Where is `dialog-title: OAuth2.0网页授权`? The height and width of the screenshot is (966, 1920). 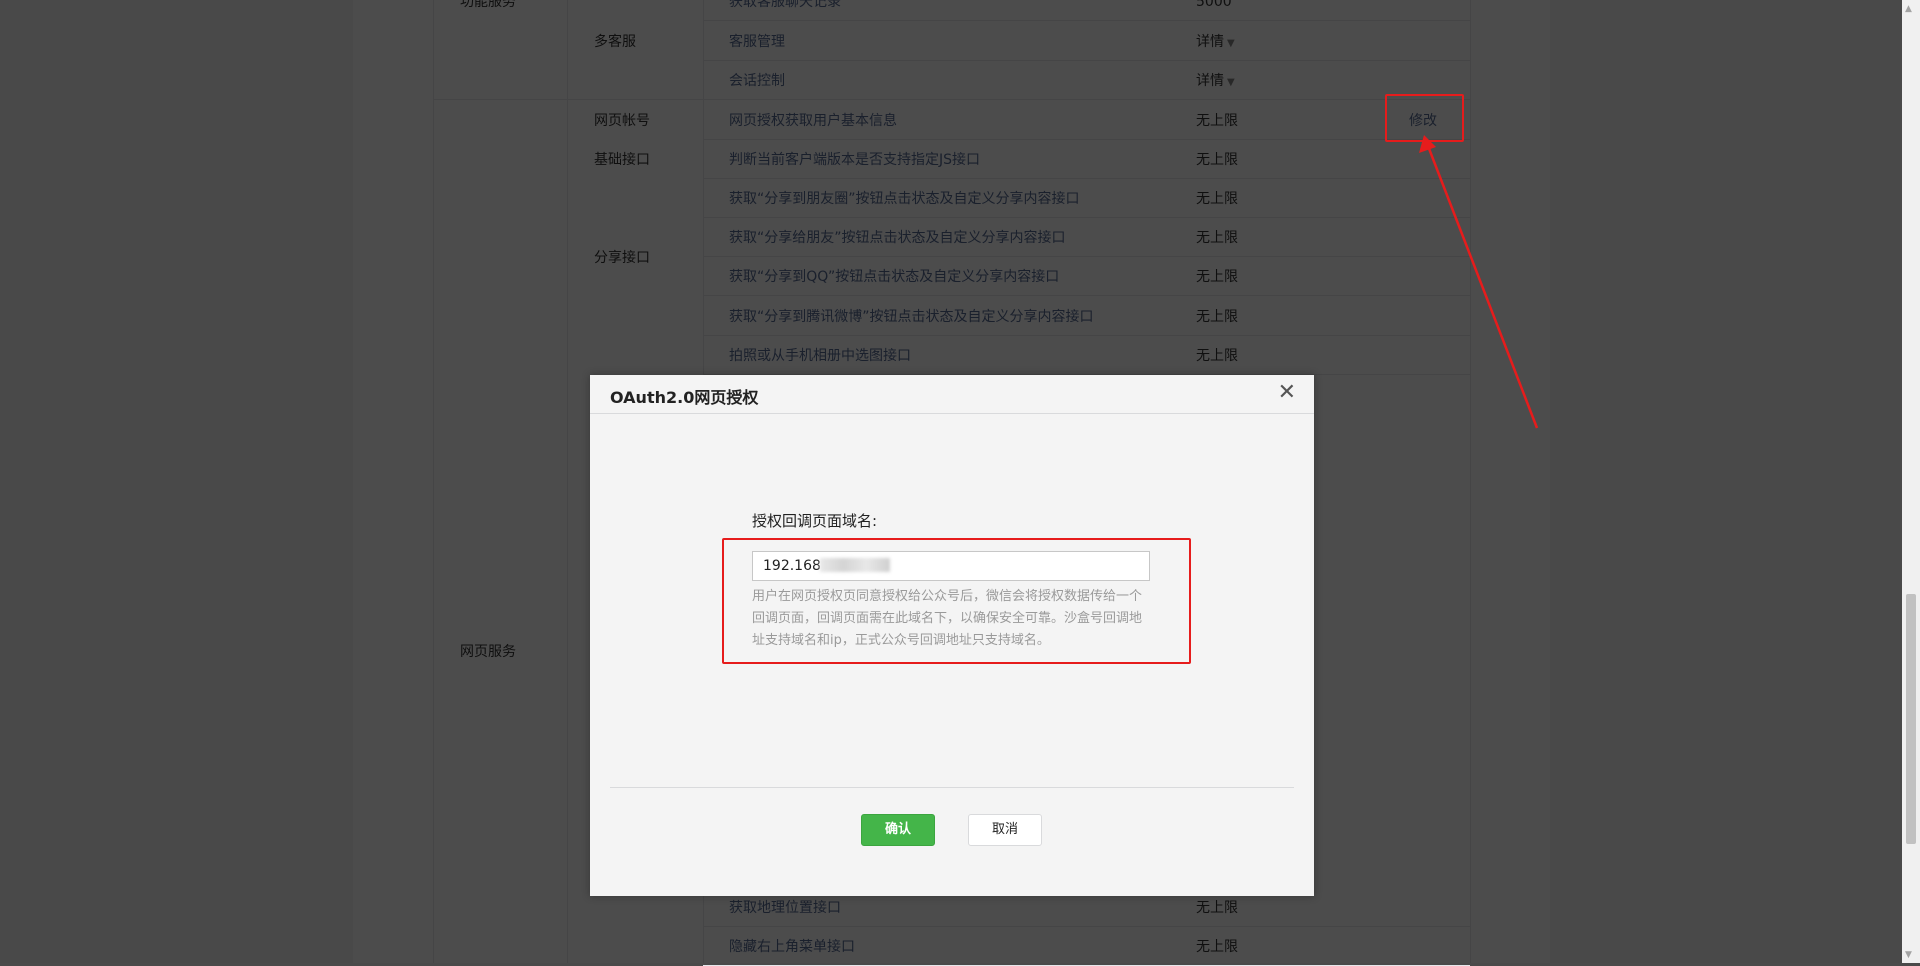 dialog-title: OAuth2.0网页授权 is located at coordinates (684, 397).